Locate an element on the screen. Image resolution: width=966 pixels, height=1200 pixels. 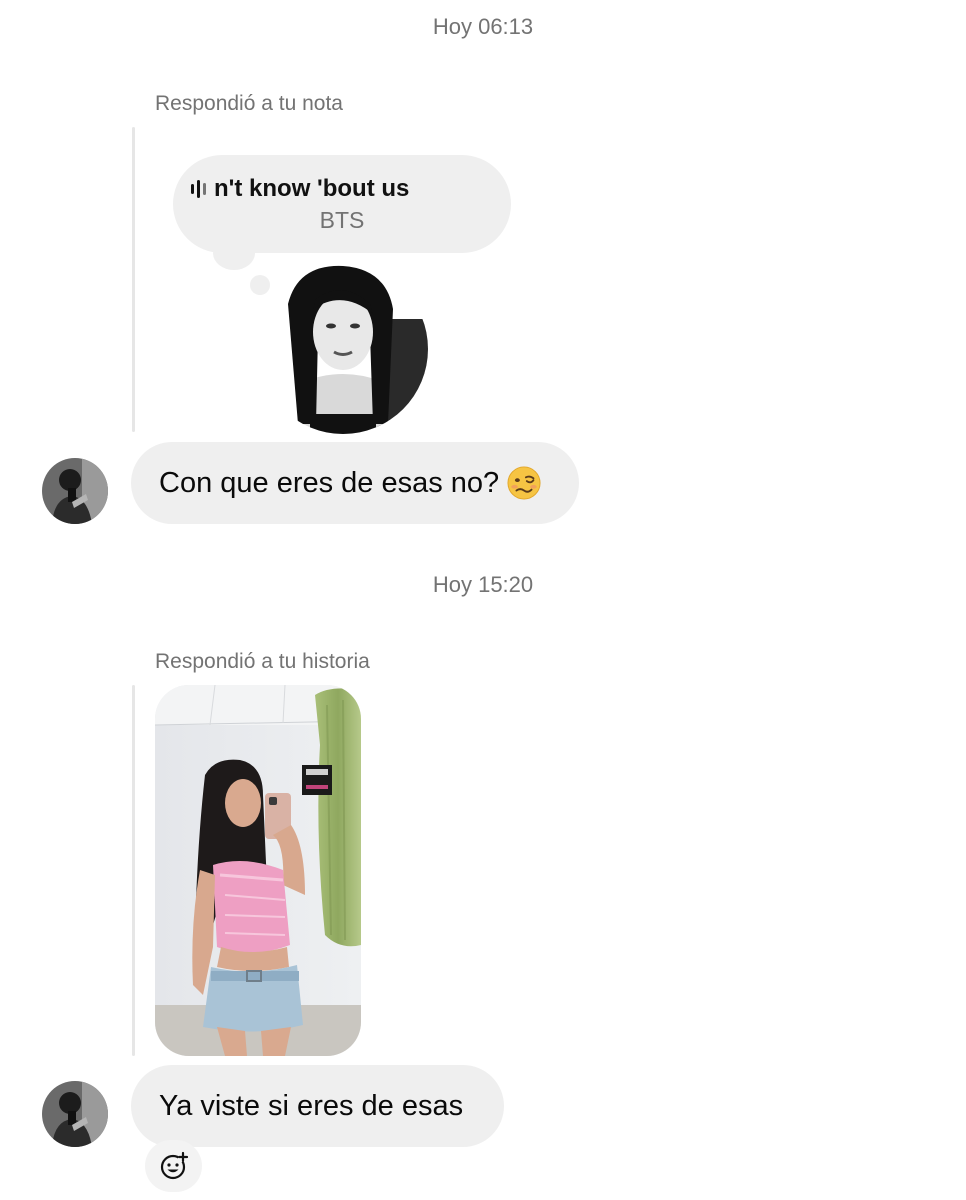
thought-bubble-dot-small is located at coordinates (260, 285).